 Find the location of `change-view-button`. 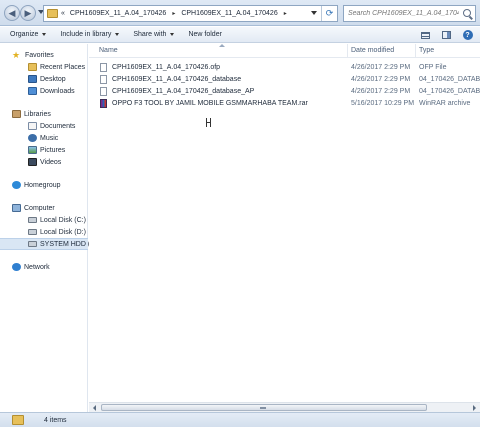

change-view-button is located at coordinates (425, 35).